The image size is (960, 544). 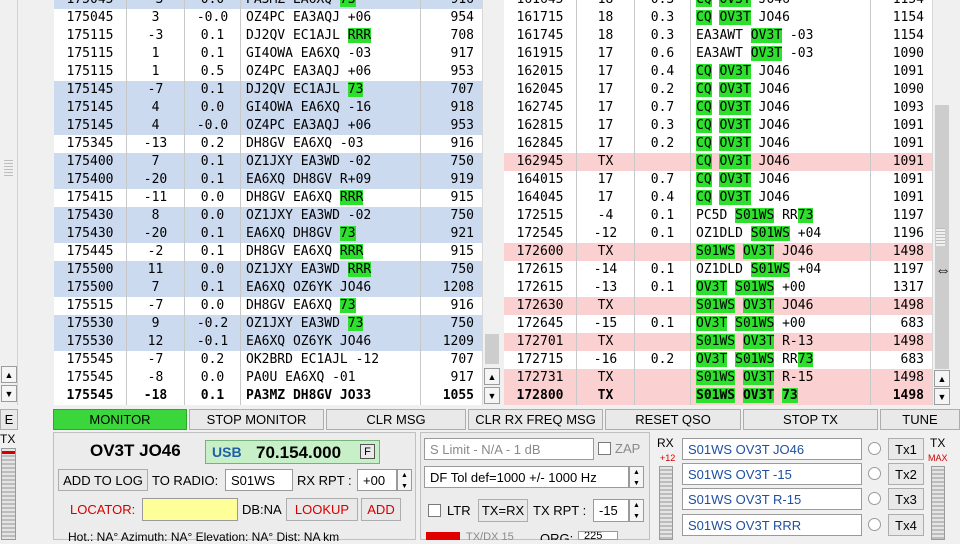 I want to click on decode-row: 162945 TX CQ OV3T JO46 1091, so click(x=718, y=162).